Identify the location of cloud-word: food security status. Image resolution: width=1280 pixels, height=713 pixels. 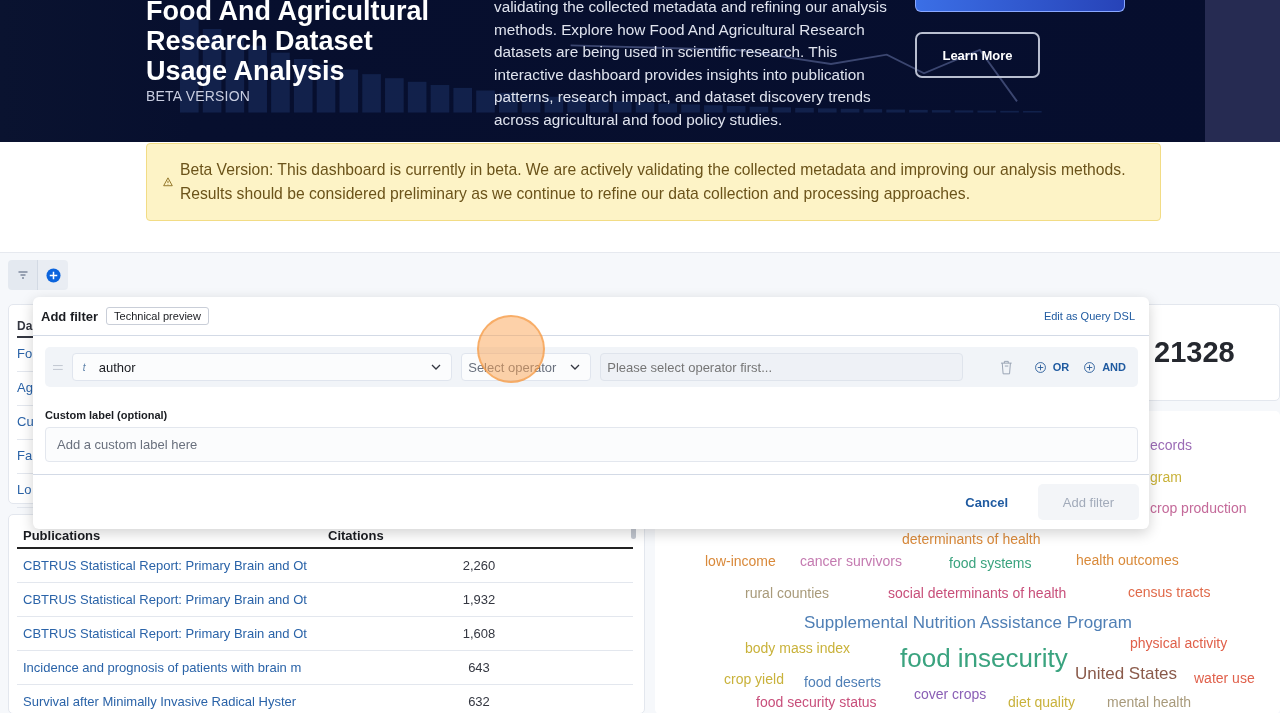
(816, 702).